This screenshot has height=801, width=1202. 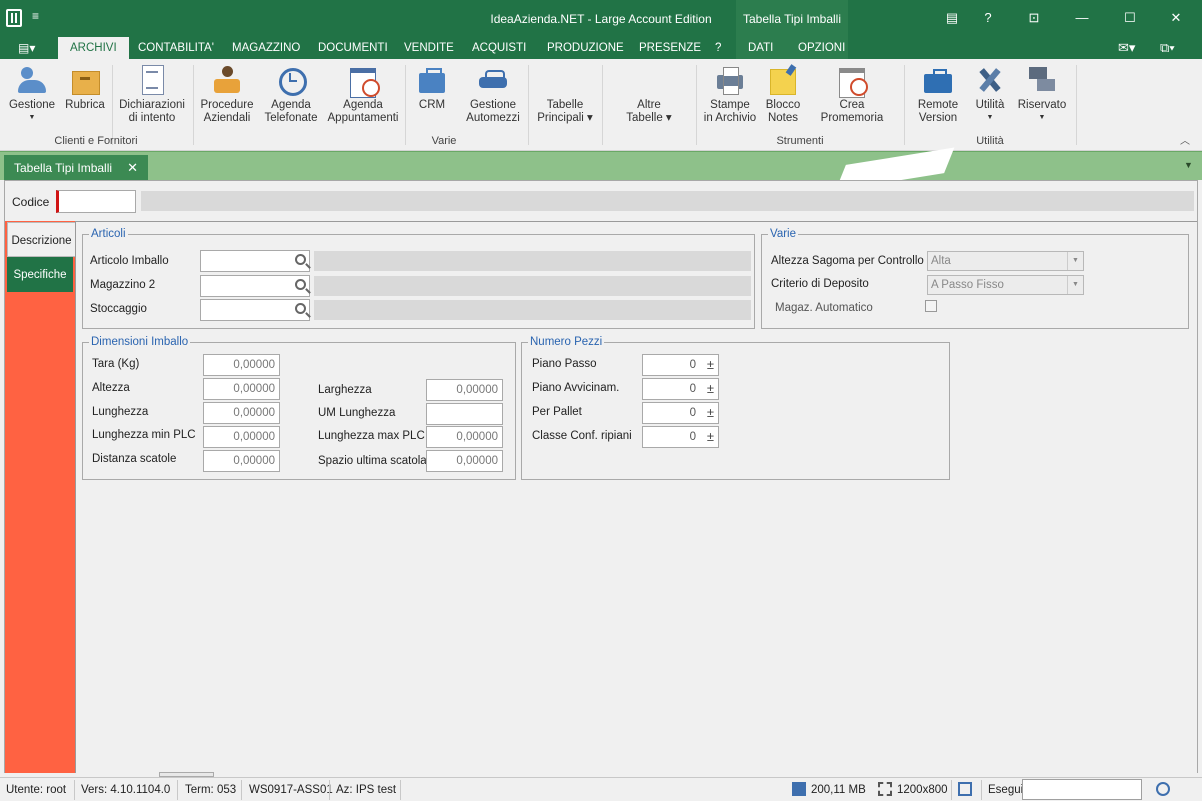 What do you see at coordinates (243, 310) in the screenshot?
I see `stoccaggio-field` at bounding box center [243, 310].